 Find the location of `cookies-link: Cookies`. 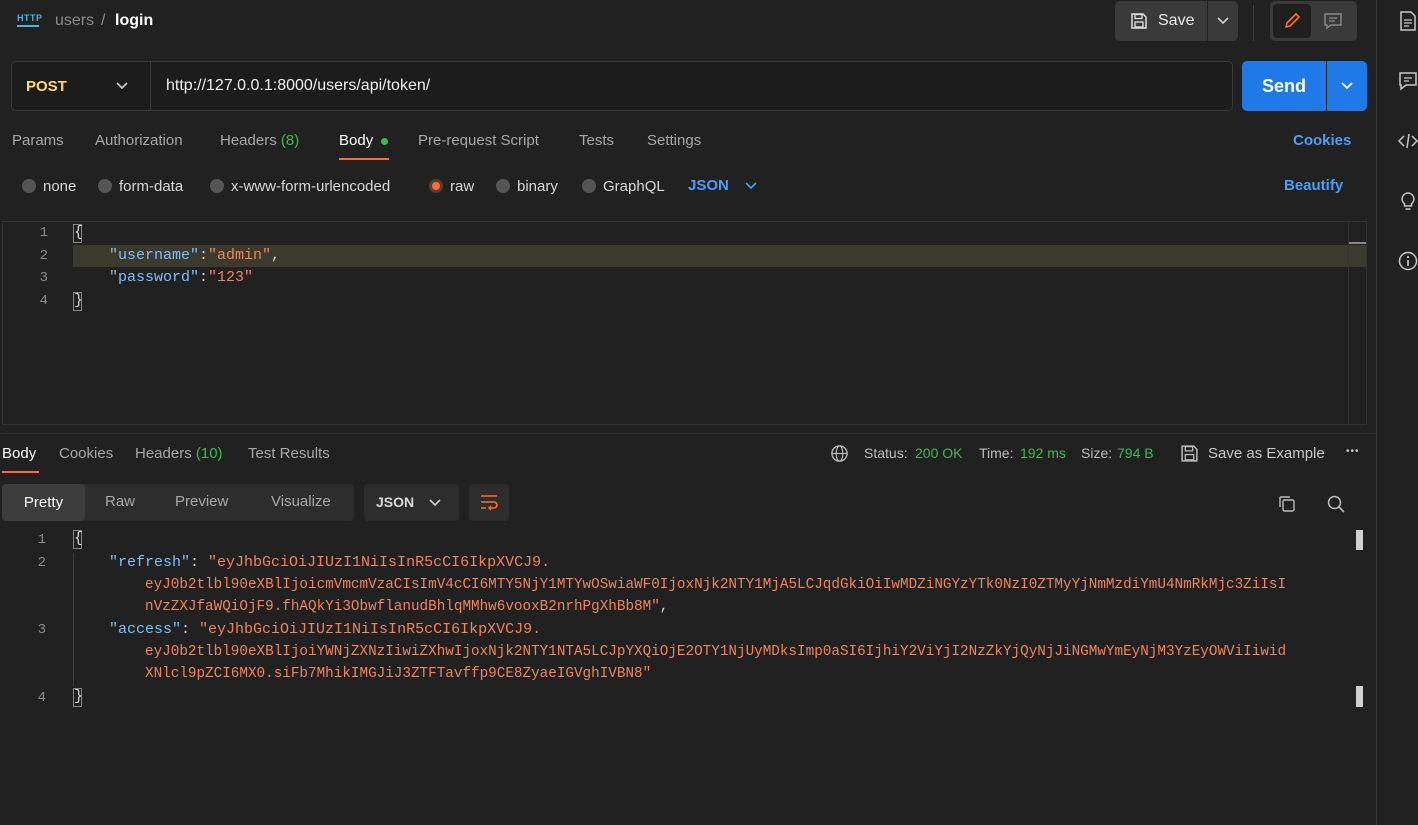

cookies-link: Cookies is located at coordinates (1322, 140).